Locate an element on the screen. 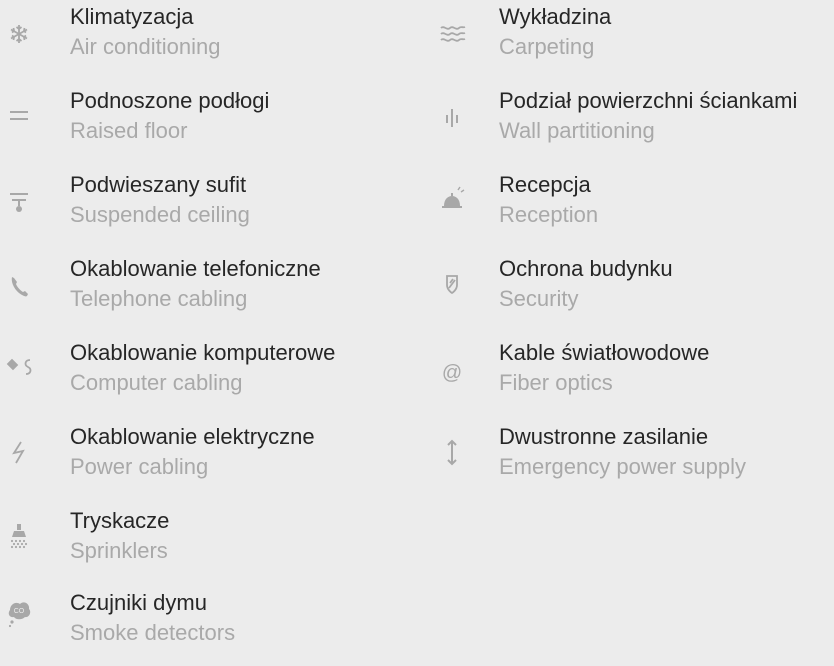  amenity-item-suspended-ceiling: Podwieszany sufit Suspended ceiling is located at coordinates (210, 208).